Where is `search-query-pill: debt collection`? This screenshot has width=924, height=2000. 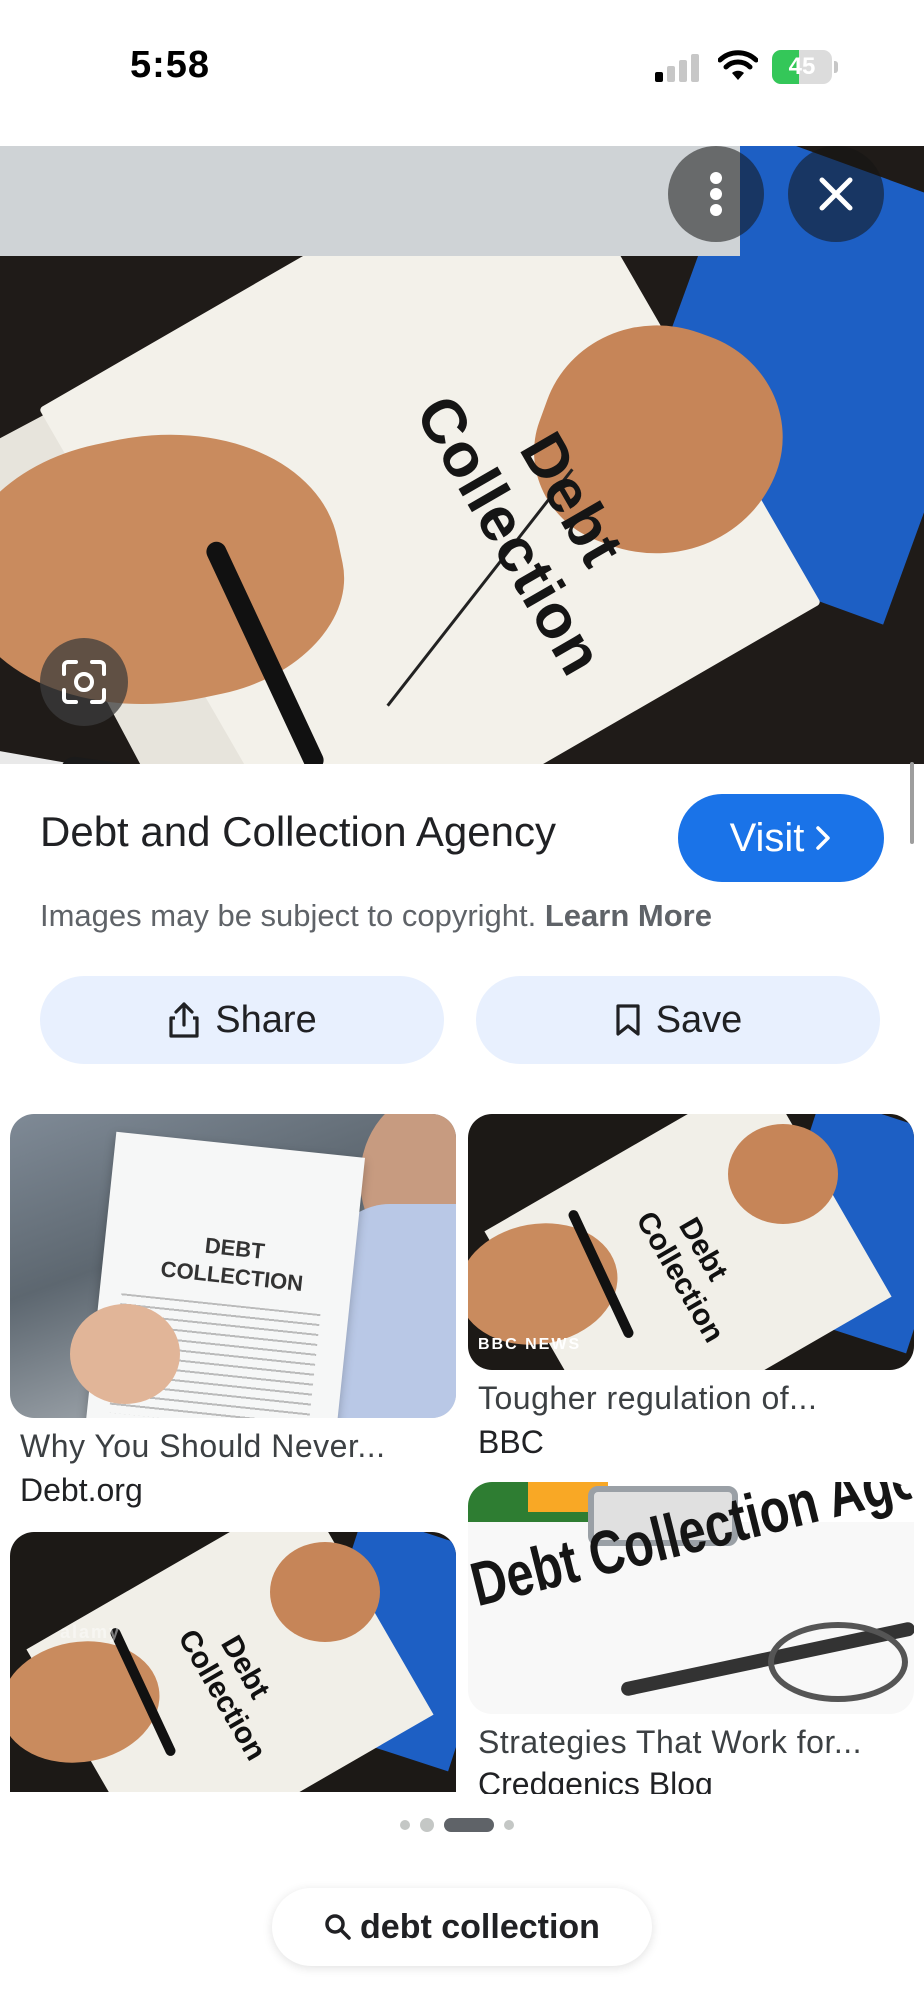
search-query-pill: debt collection is located at coordinates (462, 1927).